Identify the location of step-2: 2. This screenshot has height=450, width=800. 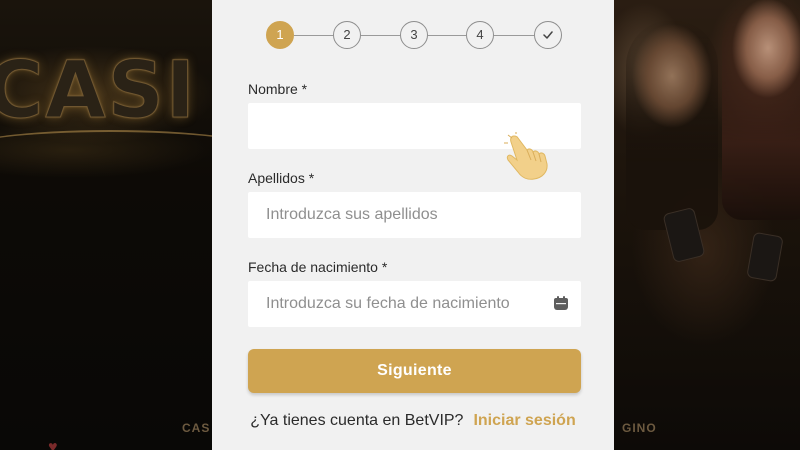
(347, 35).